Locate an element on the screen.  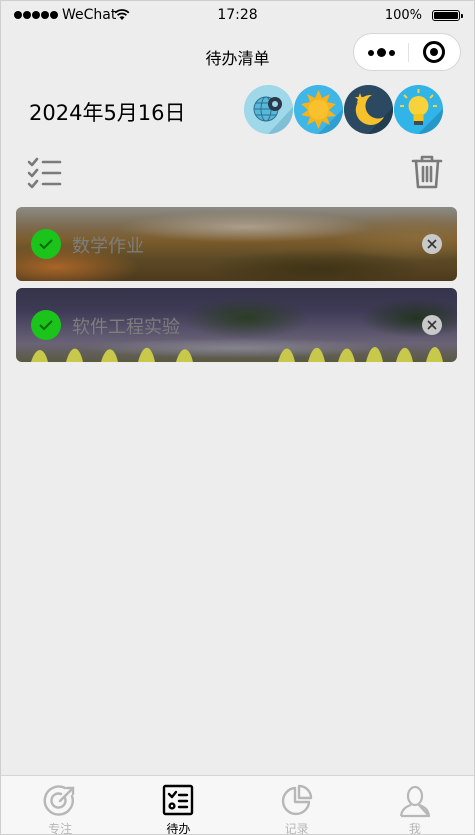
lightbulb-icon is located at coordinates (418, 109).